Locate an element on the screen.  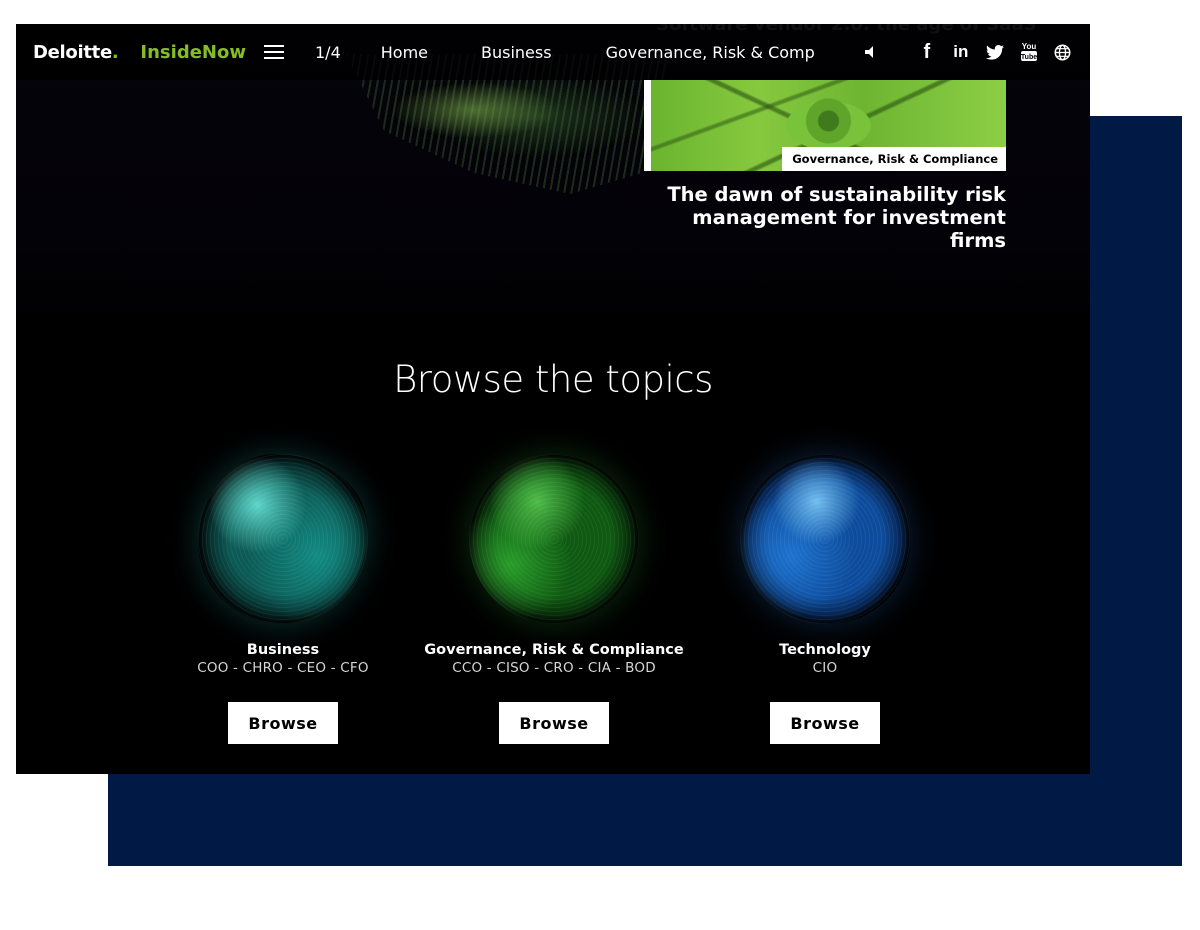
topic-orb-grc-image is located at coordinates (554, 539).